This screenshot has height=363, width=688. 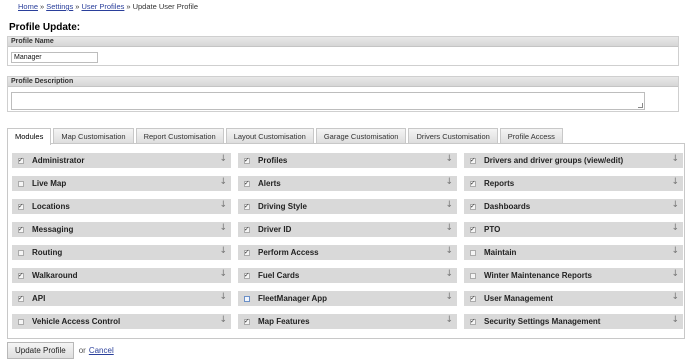 What do you see at coordinates (453, 136) in the screenshot?
I see `tab-drivers-customisation: Drivers Customisation` at bounding box center [453, 136].